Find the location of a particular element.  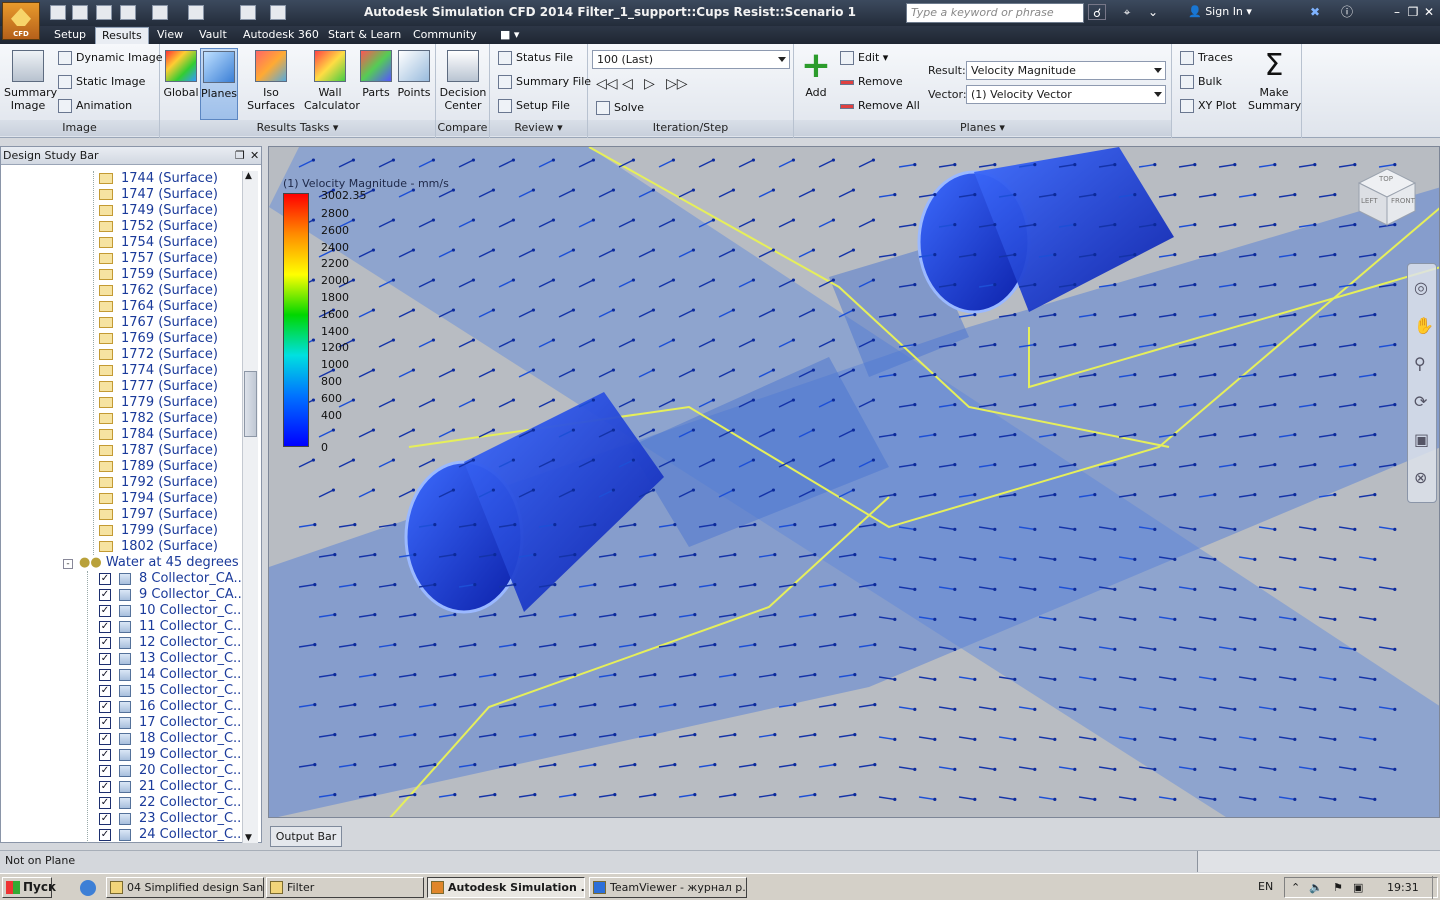

exchange-icon: ✖ is located at coordinates (1315, 12).